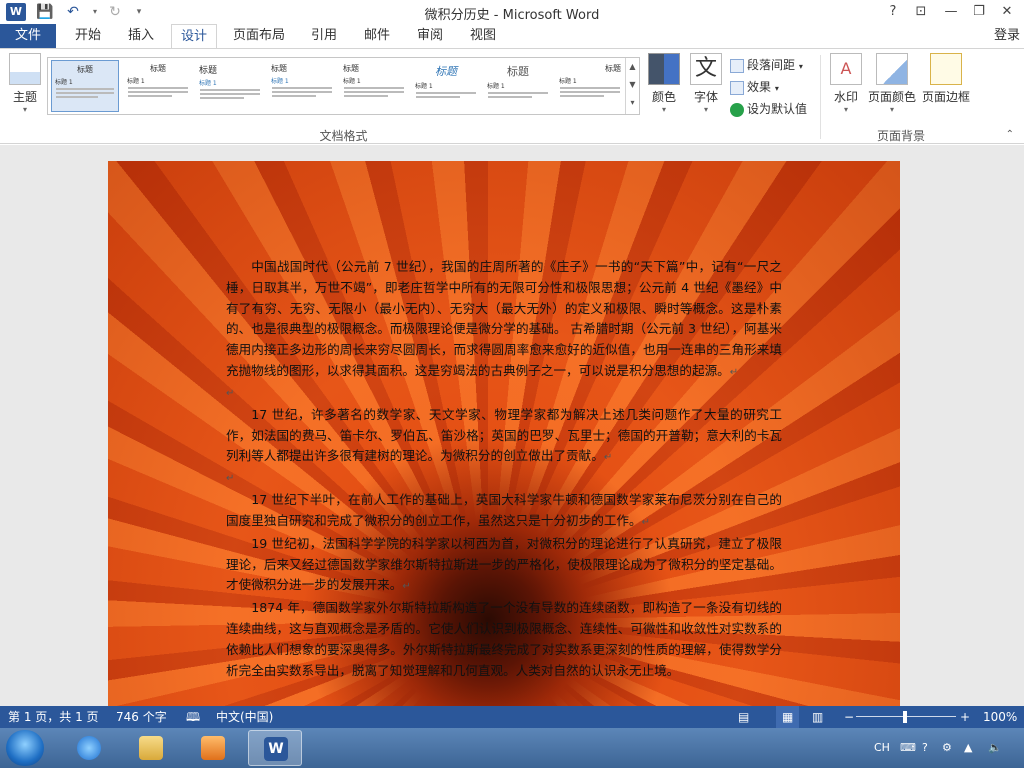  What do you see at coordinates (632, 85) in the screenshot?
I see `gallery-scroll-down-icon: ▼` at bounding box center [632, 85].